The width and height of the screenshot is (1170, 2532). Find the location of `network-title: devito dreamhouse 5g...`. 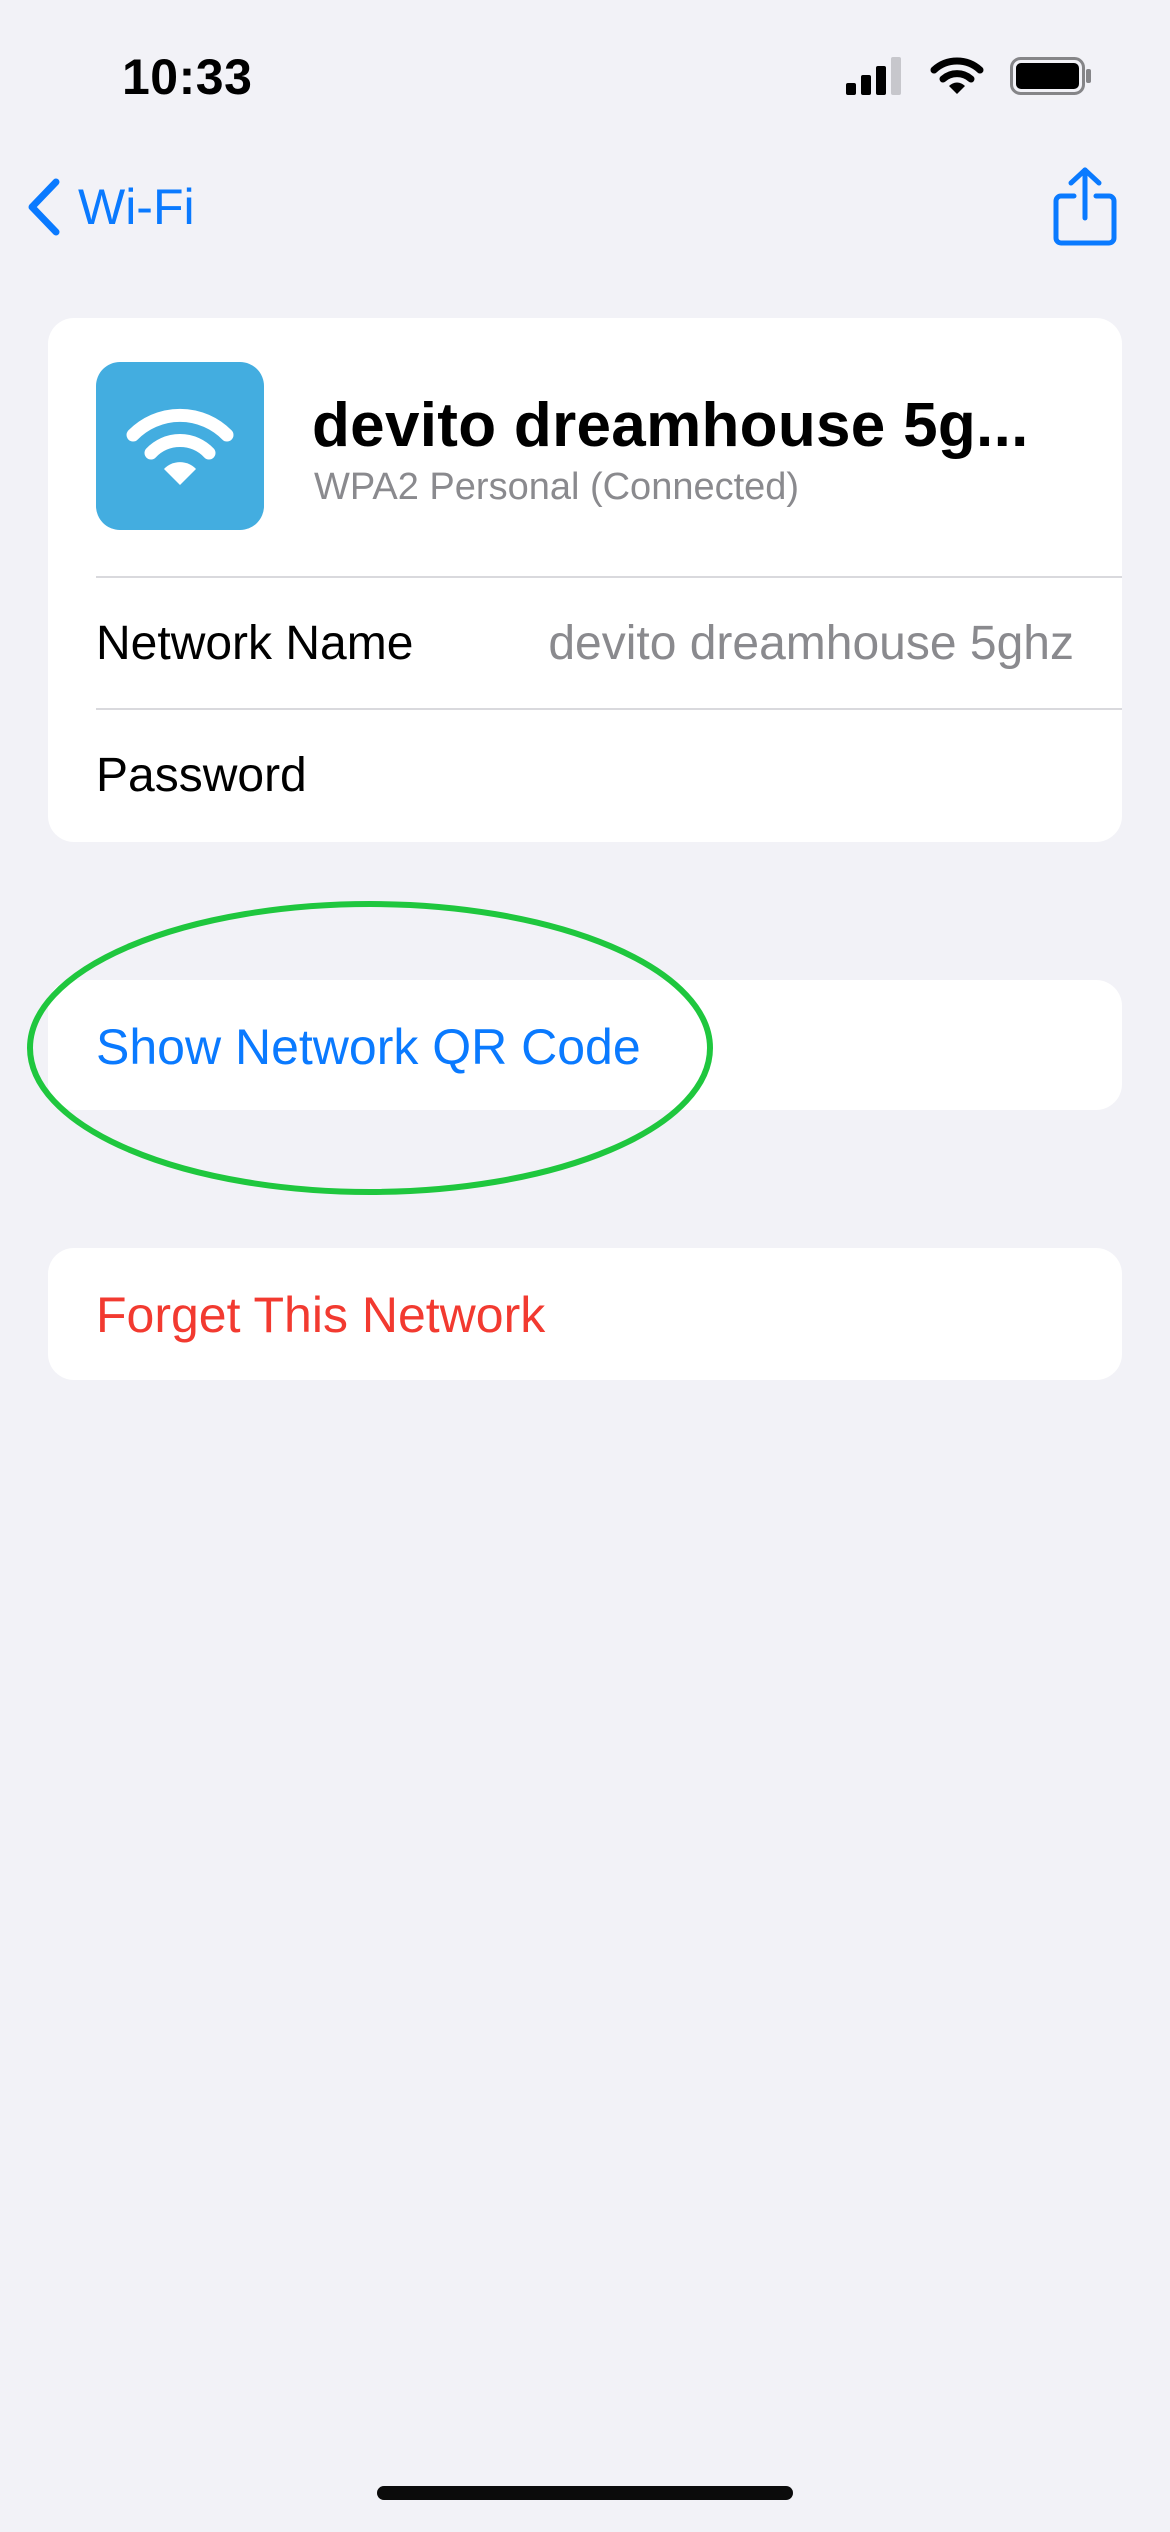

network-title: devito dreamhouse 5g... is located at coordinates (670, 425).